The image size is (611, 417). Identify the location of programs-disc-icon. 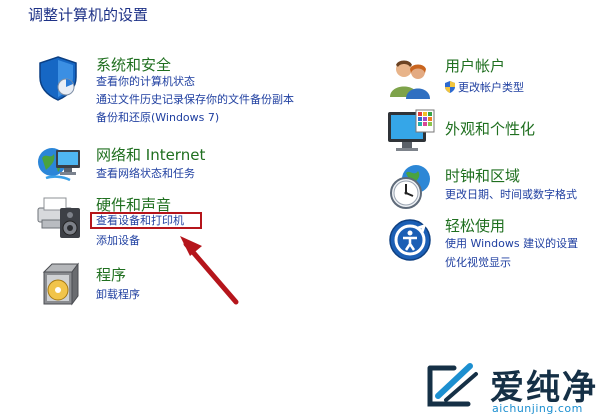
(60, 284).